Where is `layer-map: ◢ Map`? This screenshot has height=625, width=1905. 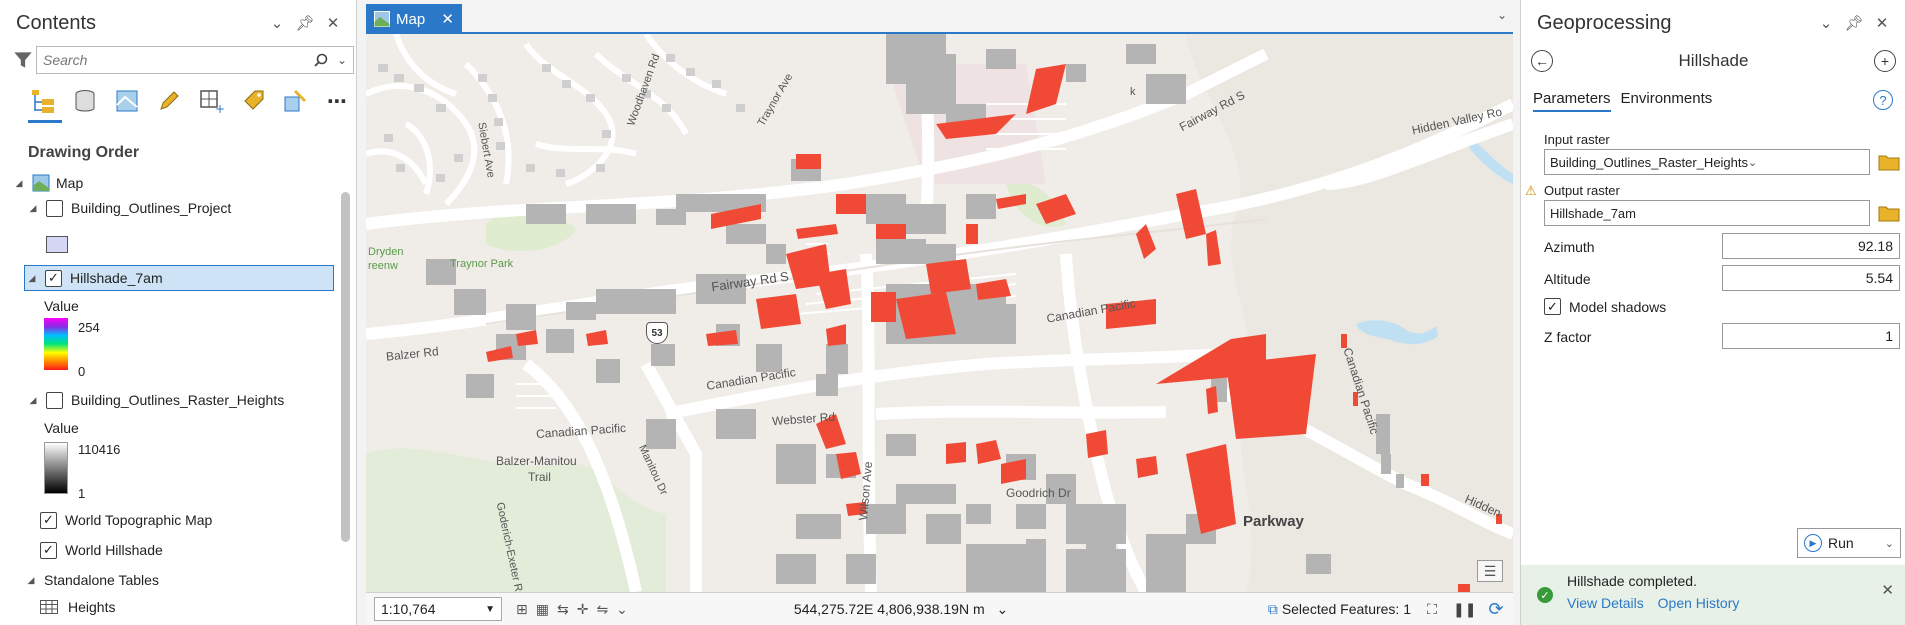 layer-map: ◢ Map is located at coordinates (47, 183).